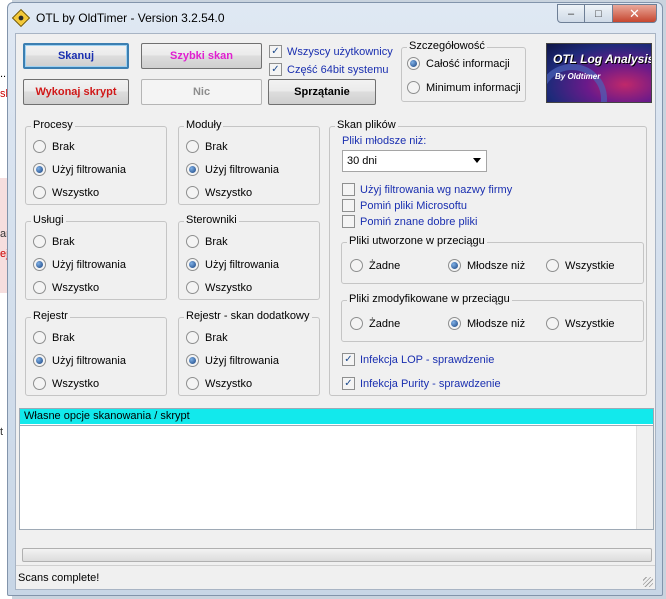  I want to click on services-group: Usługi Brak Użyj filtrowania Wszystko, so click(96, 257).